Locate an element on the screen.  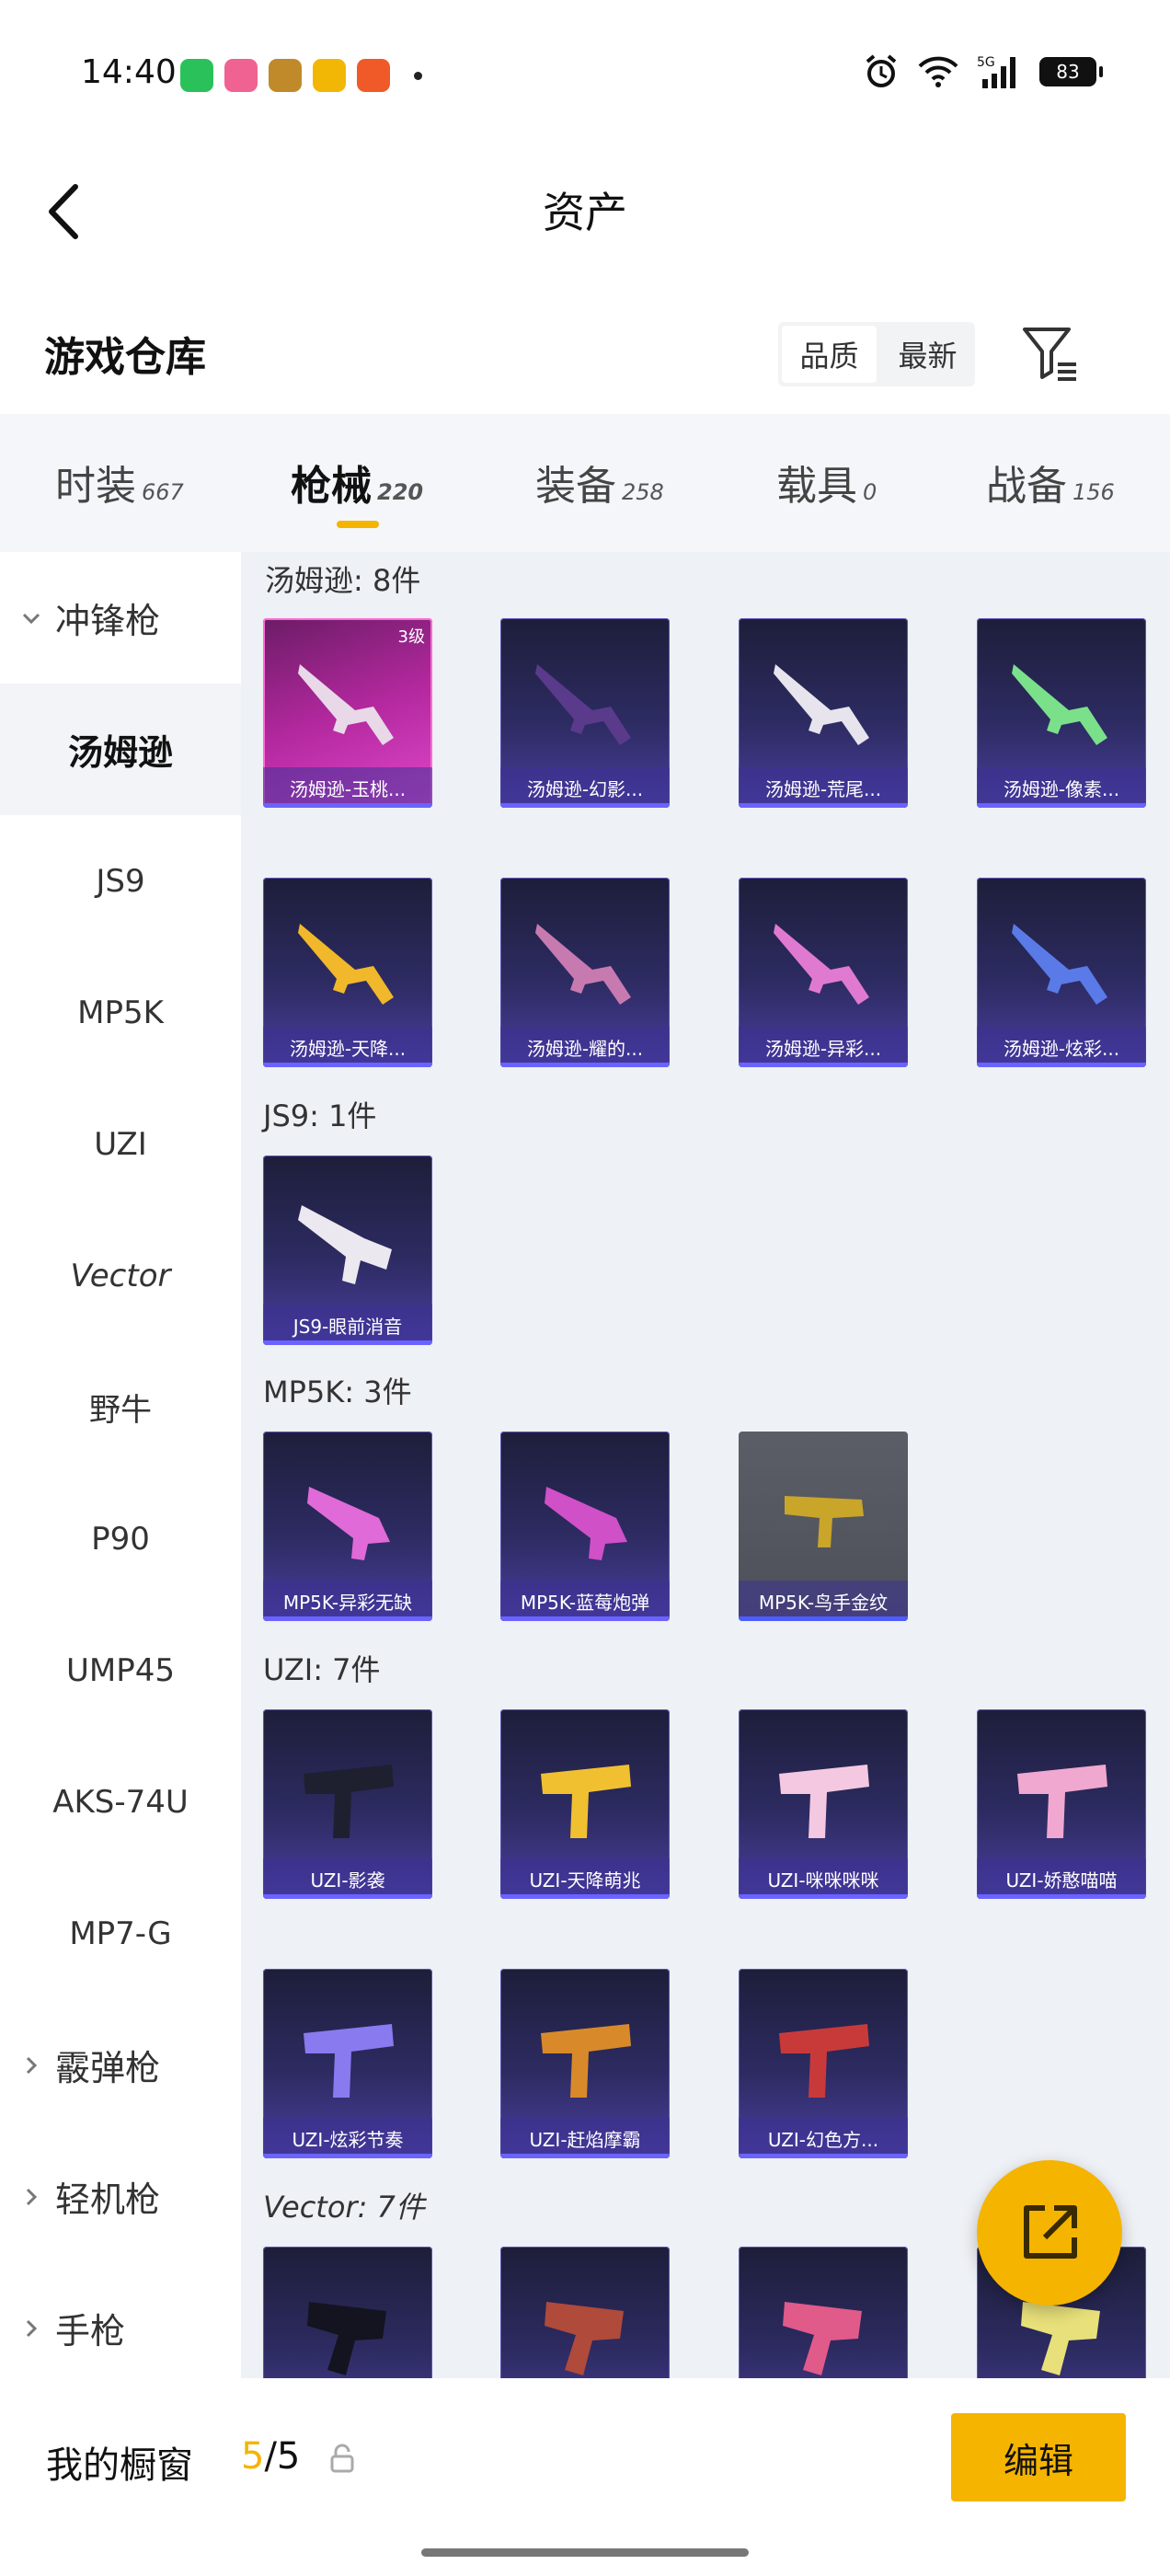
status-time: 14:40 is located at coordinates (129, 72).